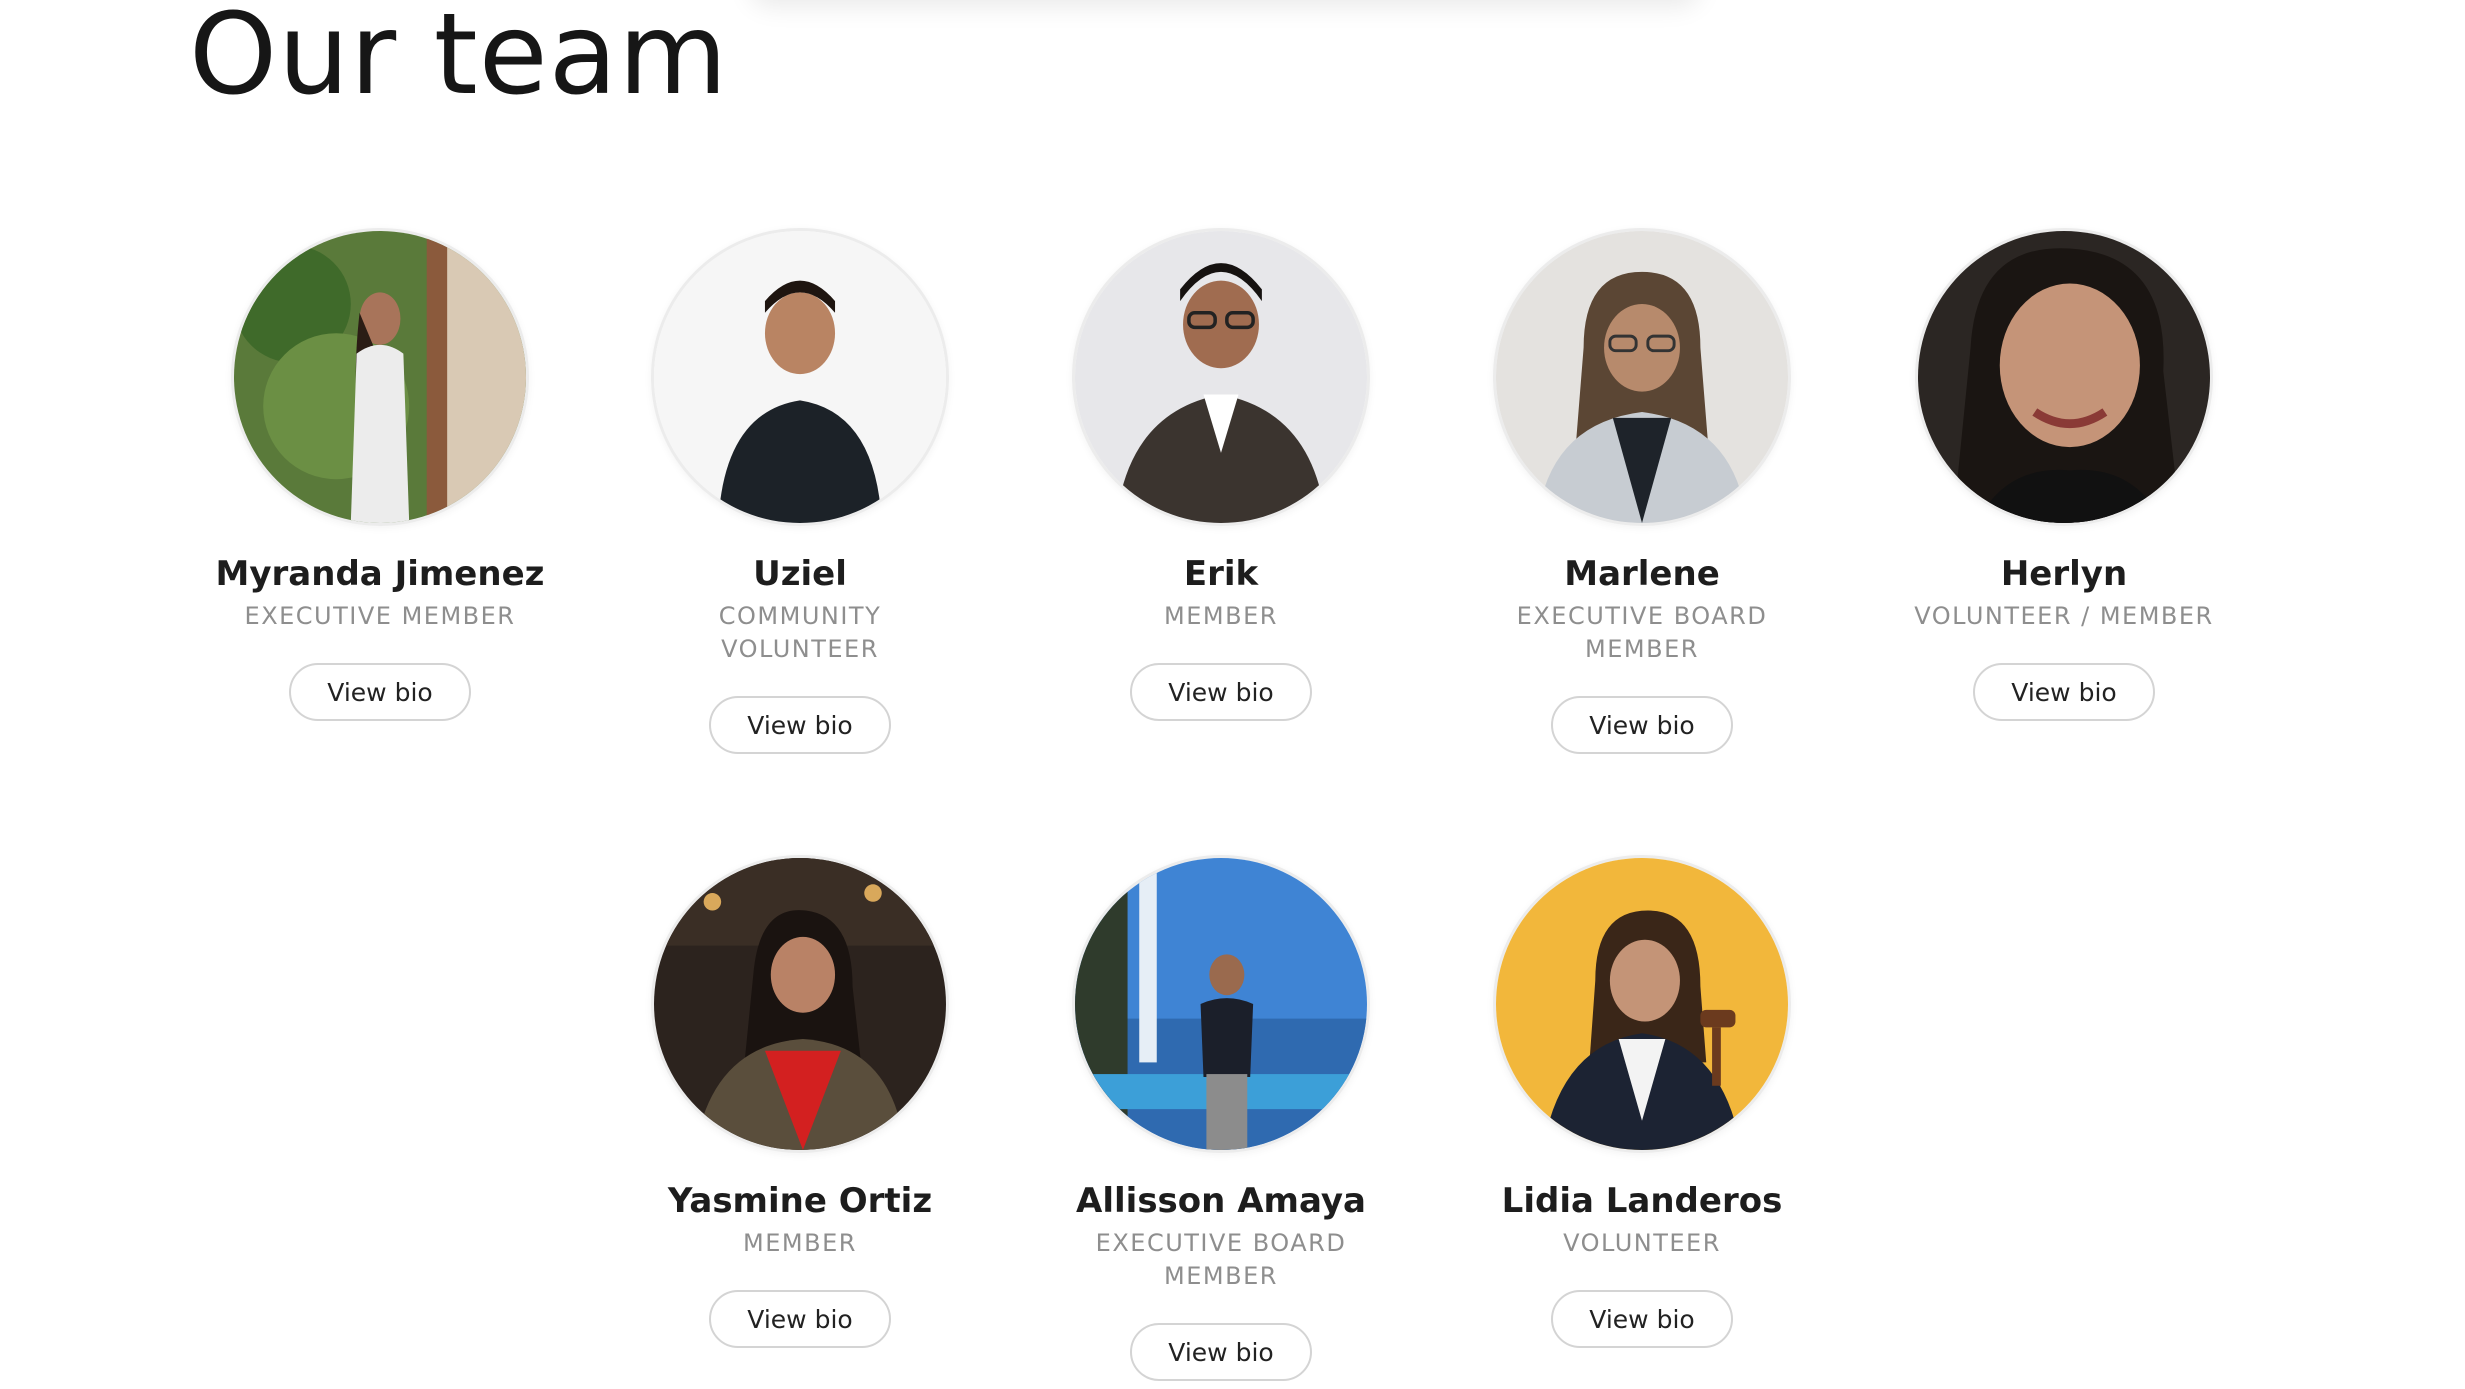 The image size is (2465, 1389). What do you see at coordinates (1221, 574) in the screenshot?
I see `member-name: Erik` at bounding box center [1221, 574].